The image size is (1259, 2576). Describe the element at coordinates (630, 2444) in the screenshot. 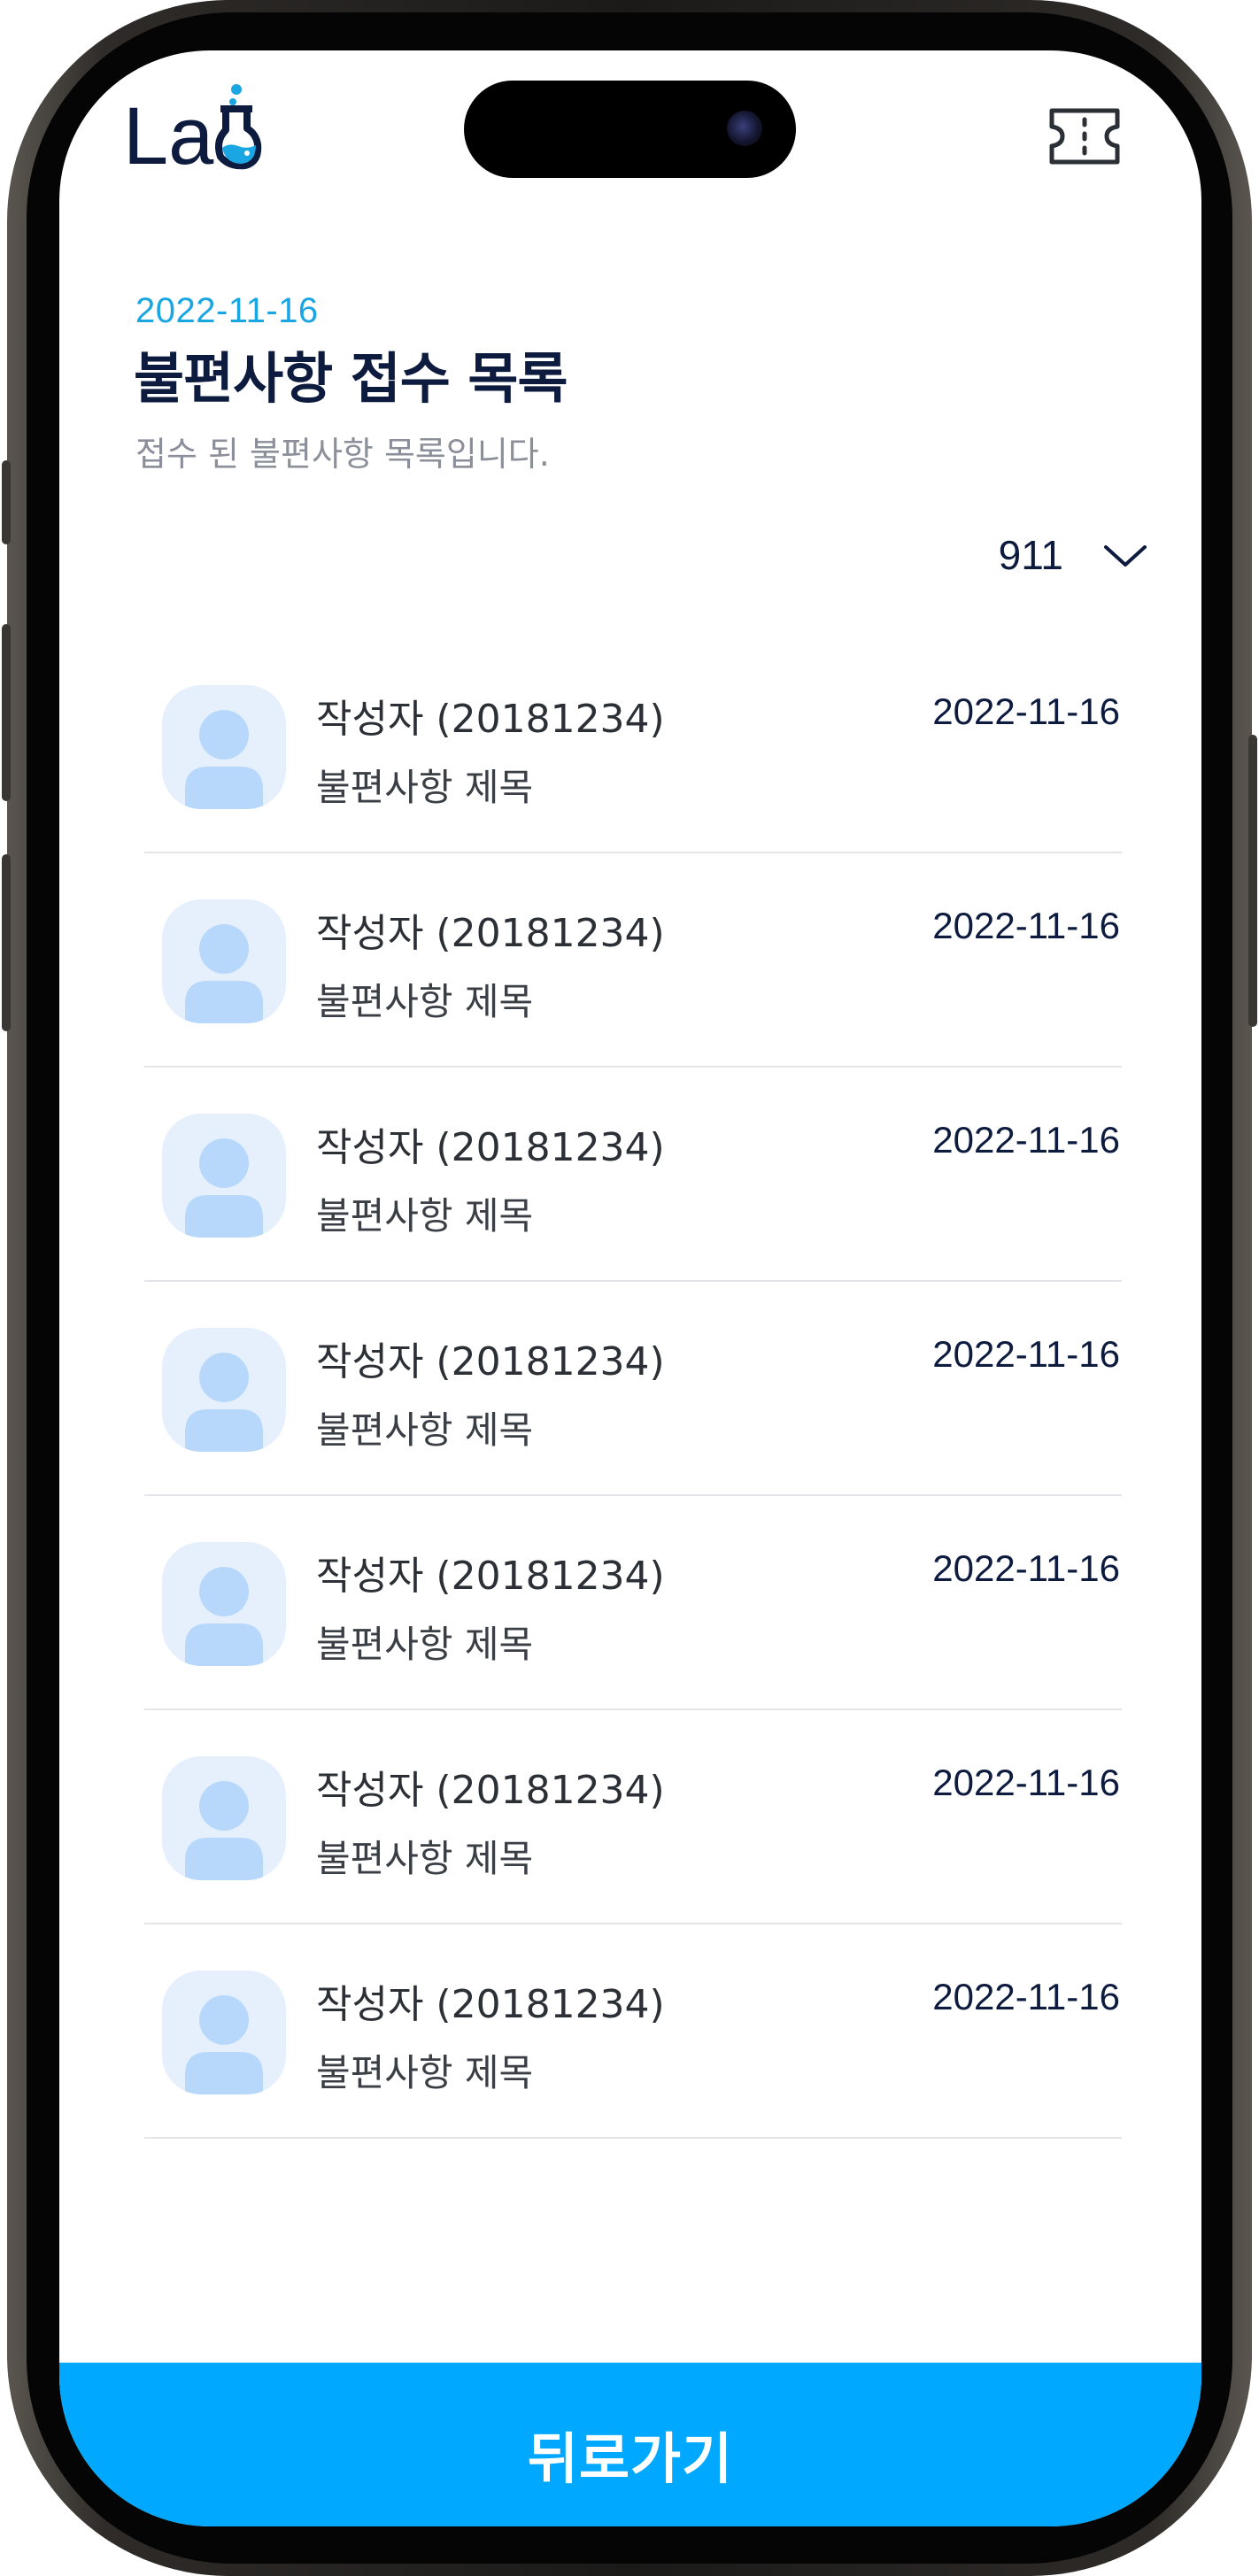

I see `back-button: 뒤로가기` at that location.